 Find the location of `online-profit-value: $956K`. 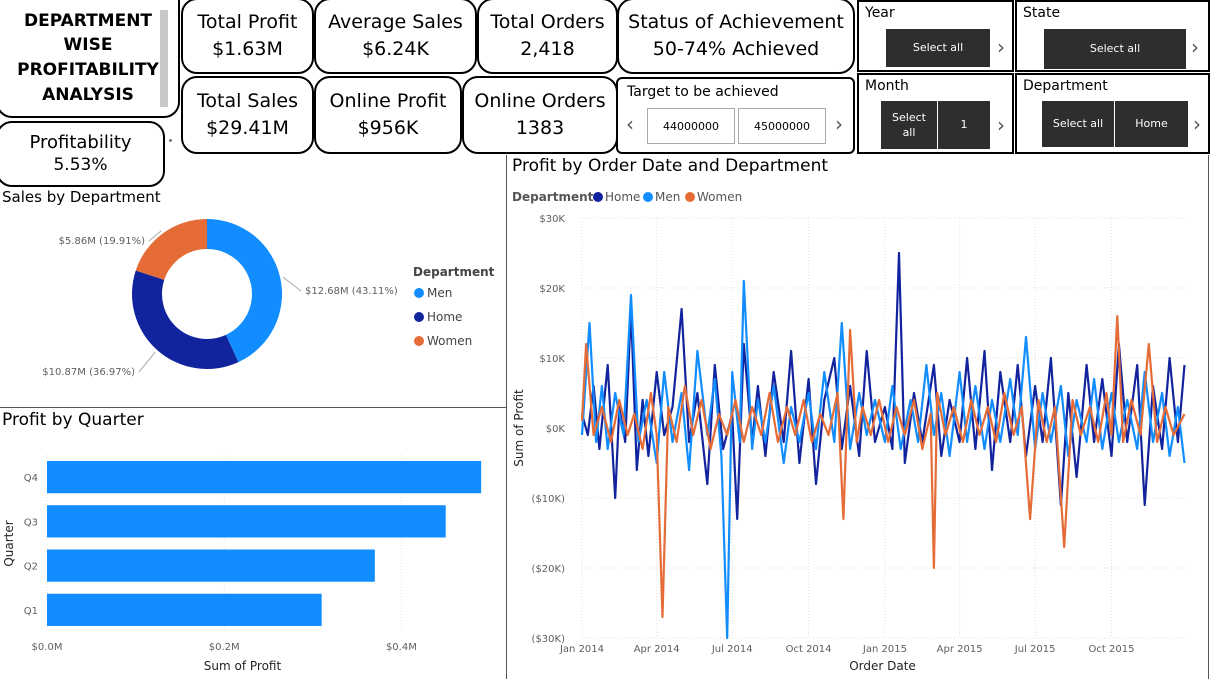

online-profit-value: $956K is located at coordinates (388, 127).